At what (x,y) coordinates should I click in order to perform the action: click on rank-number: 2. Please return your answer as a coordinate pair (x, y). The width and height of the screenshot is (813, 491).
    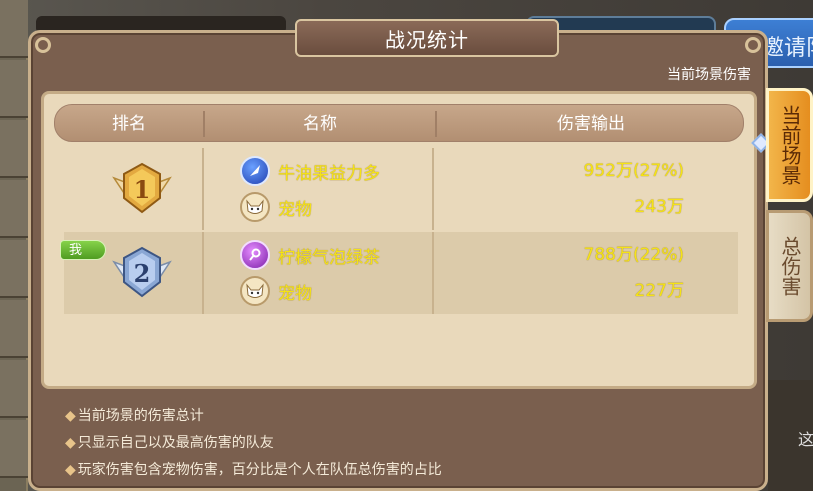
    Looking at the image, I should click on (142, 273).